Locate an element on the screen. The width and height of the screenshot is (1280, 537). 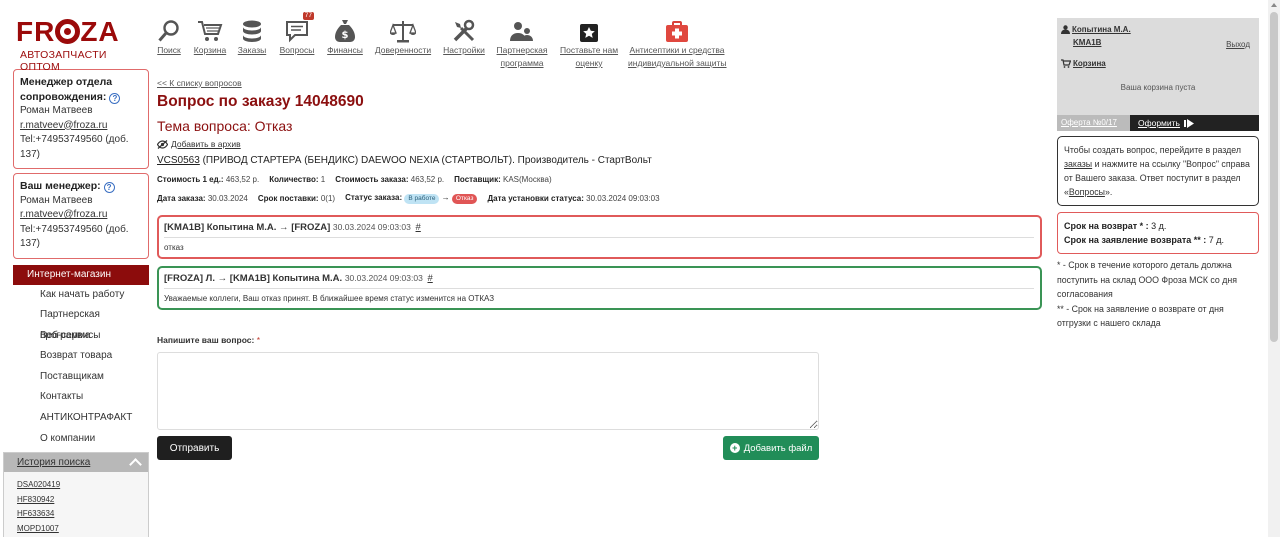
send-button: Отправить is located at coordinates (194, 448).